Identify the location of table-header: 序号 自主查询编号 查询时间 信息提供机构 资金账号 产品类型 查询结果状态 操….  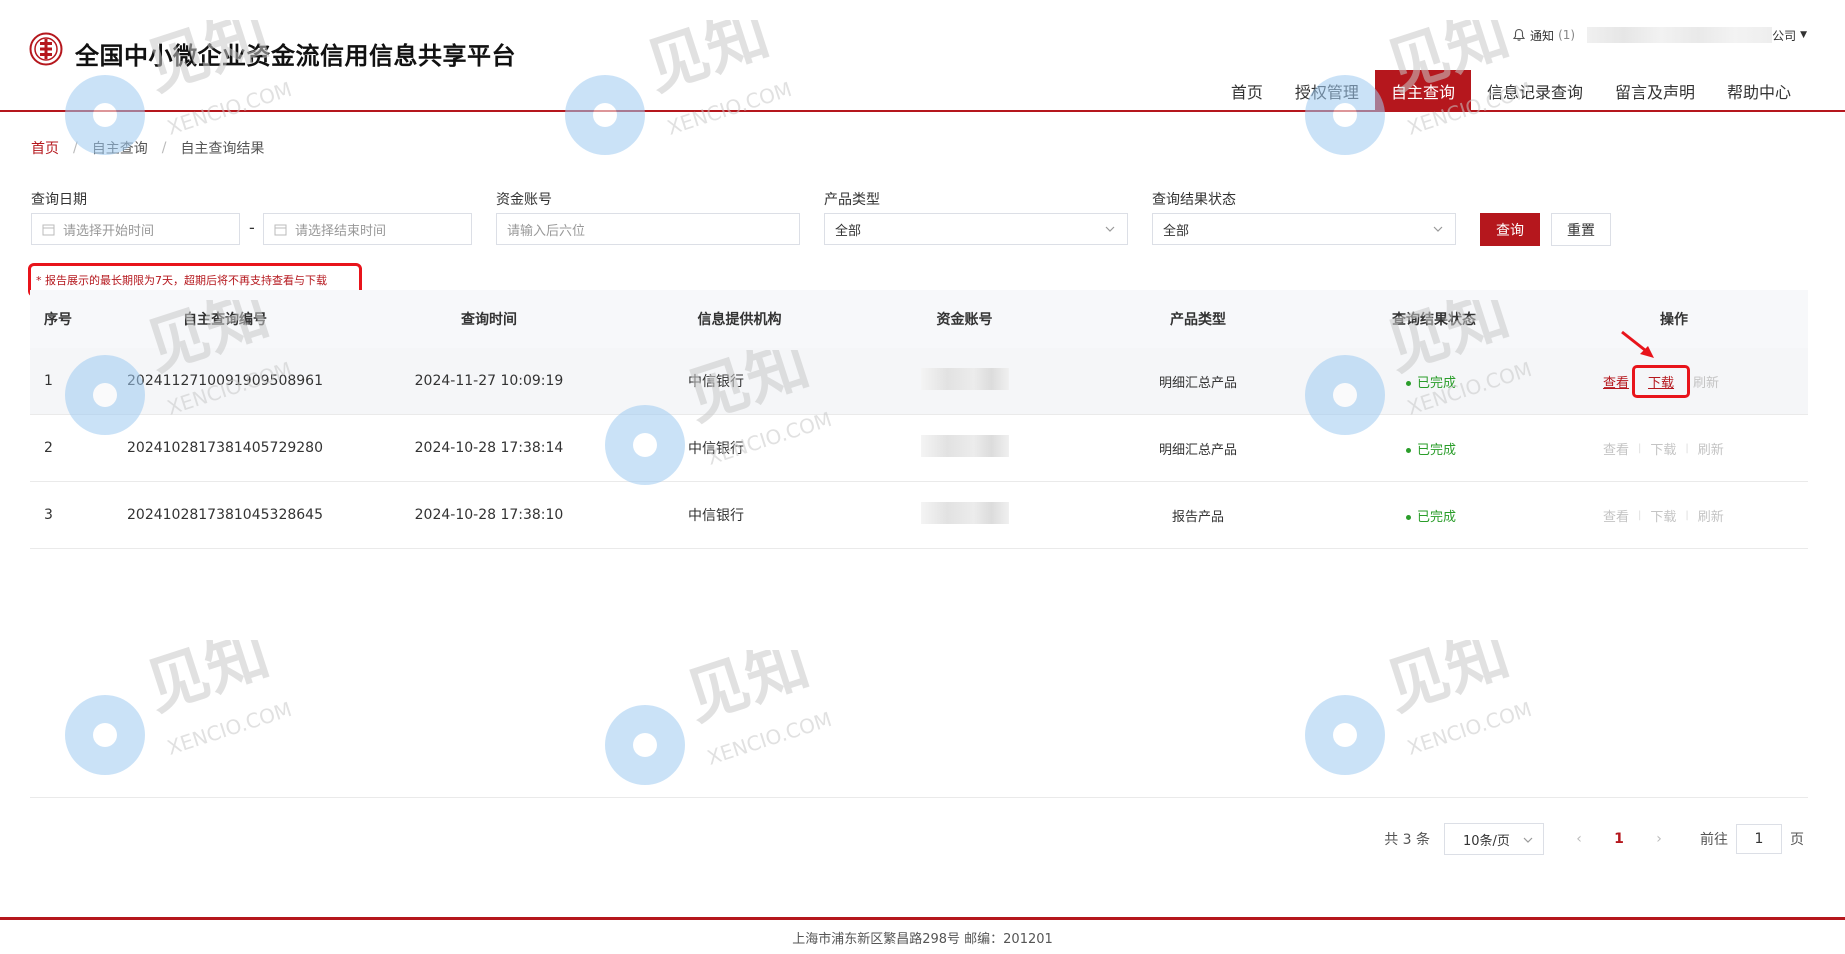
(919, 319).